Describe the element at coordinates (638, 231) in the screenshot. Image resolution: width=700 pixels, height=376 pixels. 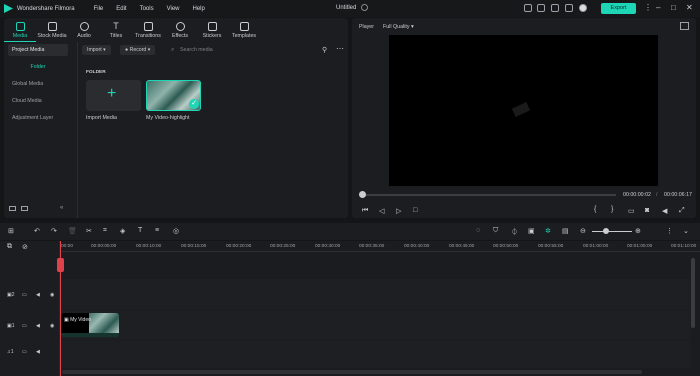
I see `zoom-in-icon: ⊕` at that location.